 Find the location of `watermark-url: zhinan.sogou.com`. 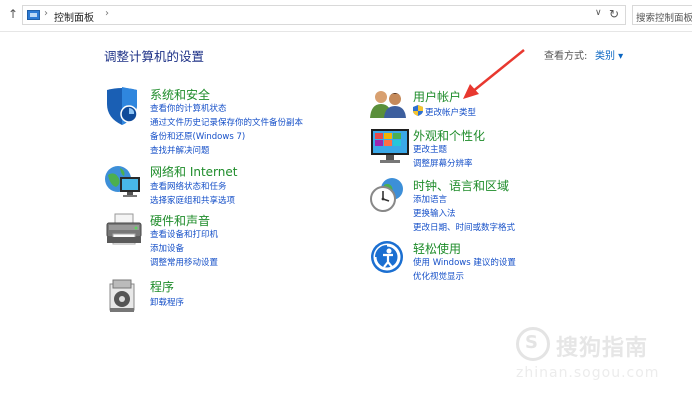

watermark-url: zhinan.sogou.com is located at coordinates (588, 373).